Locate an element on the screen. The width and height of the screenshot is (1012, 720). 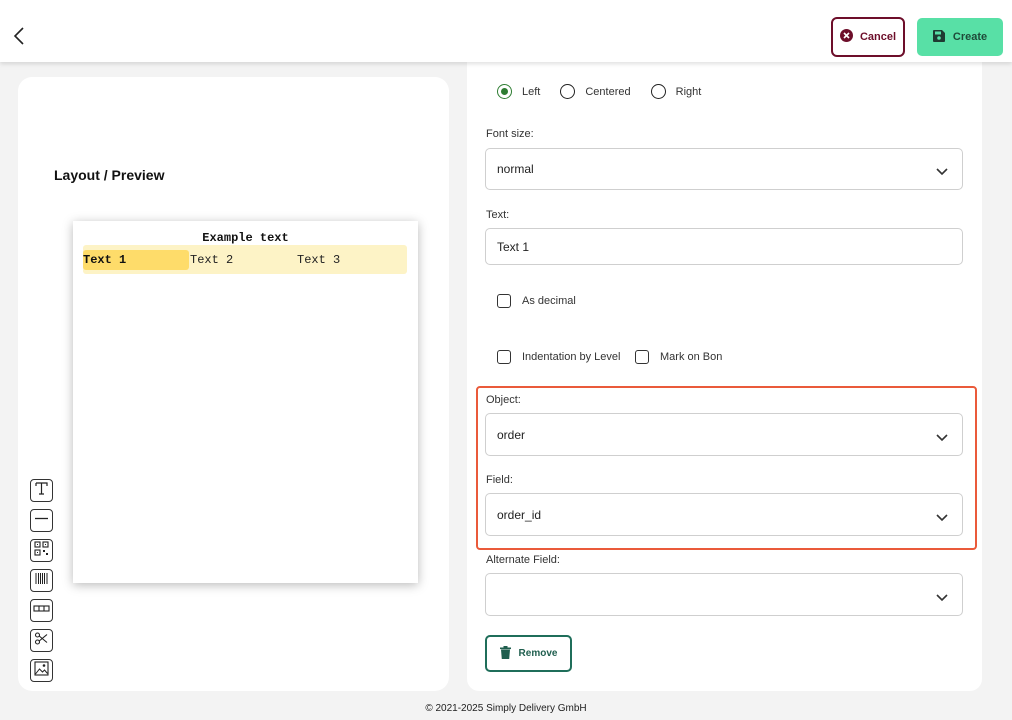
align-left-radio is located at coordinates (504, 91).